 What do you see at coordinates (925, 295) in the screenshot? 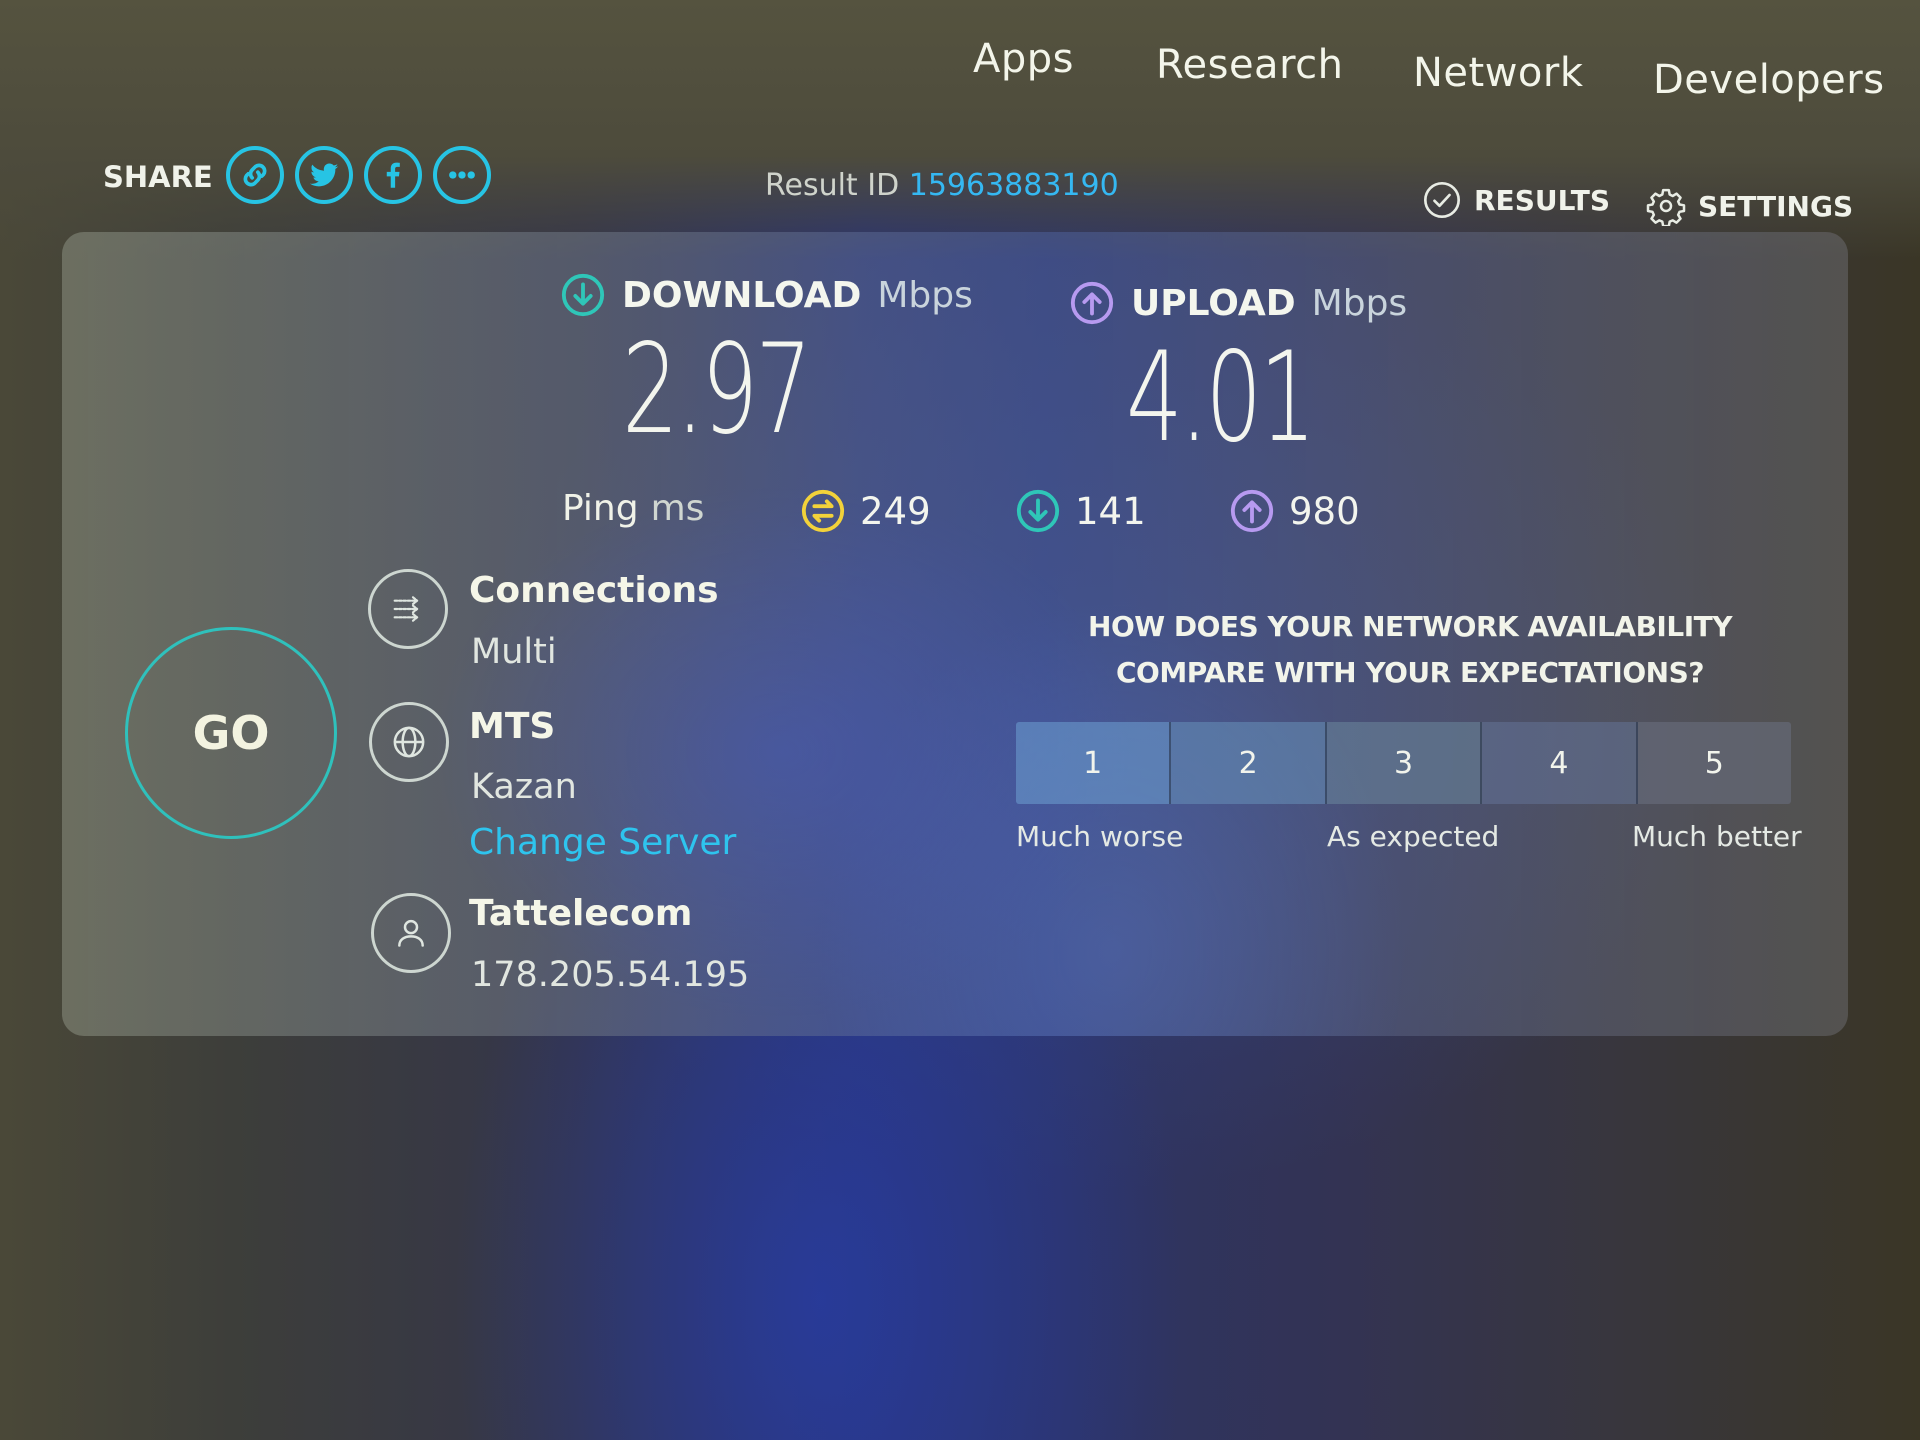
I see `download-unit: Mbps` at bounding box center [925, 295].